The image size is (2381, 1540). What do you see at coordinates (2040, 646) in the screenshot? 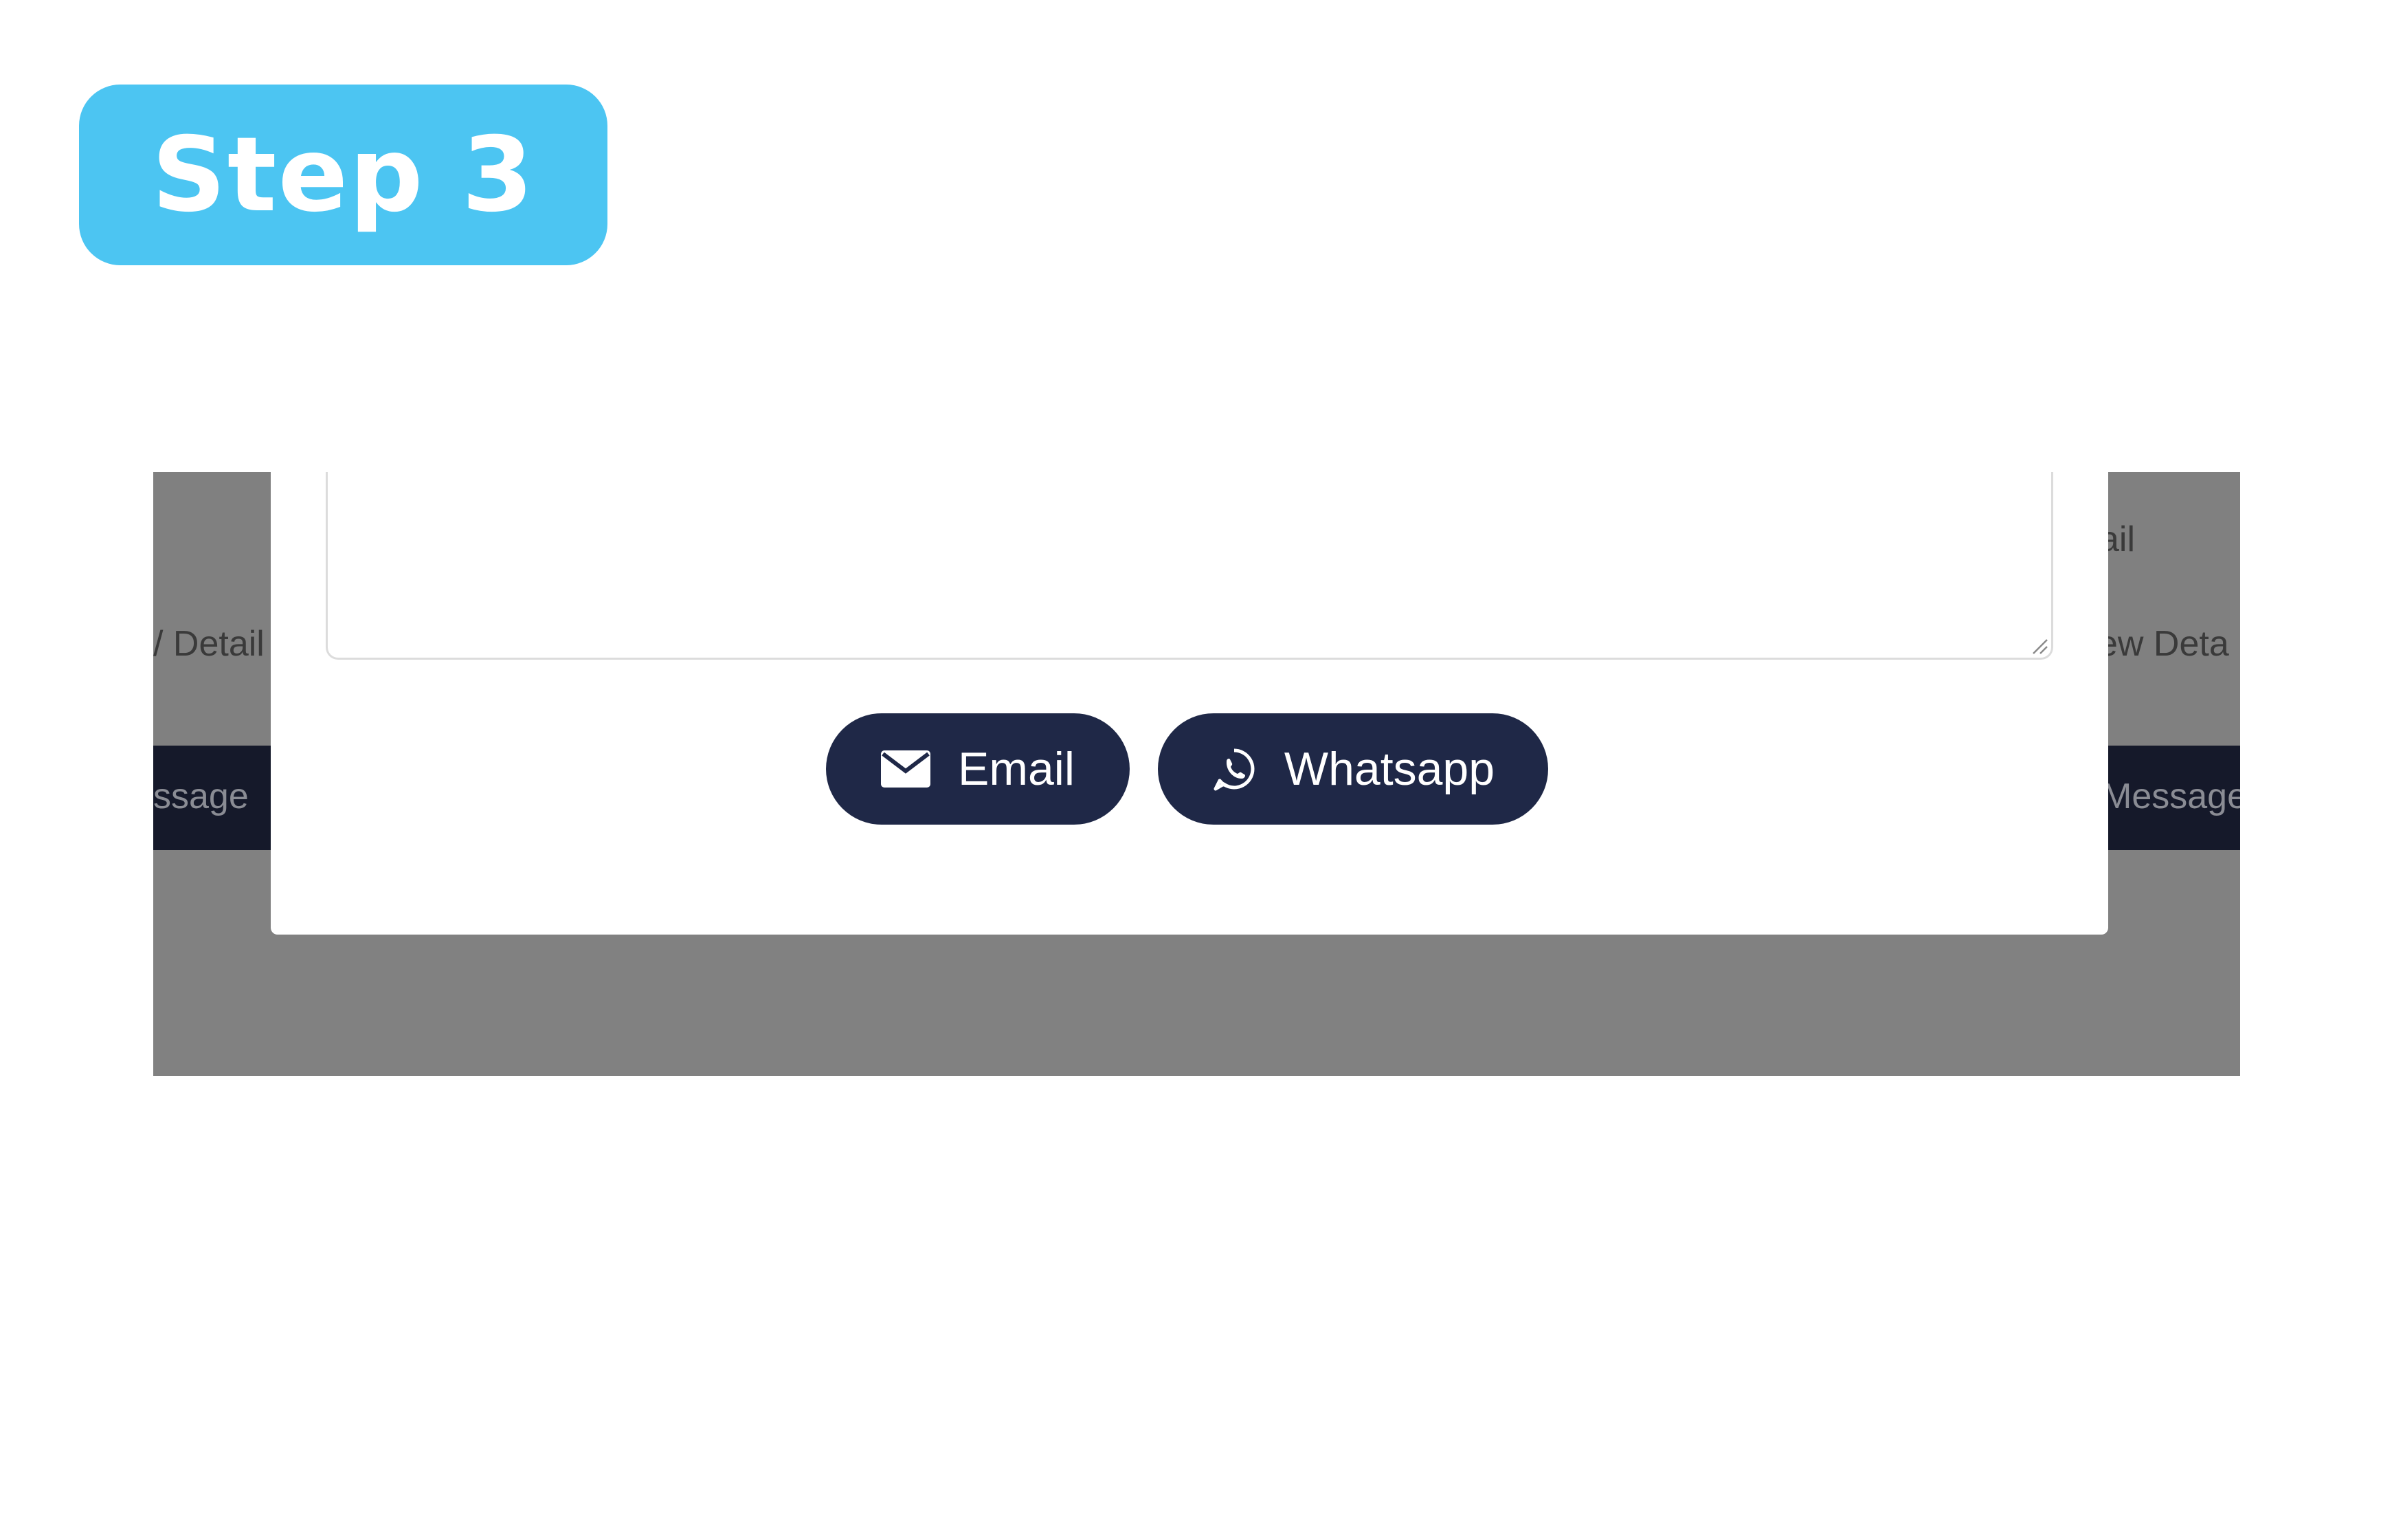
I see `resize-handle-icon` at bounding box center [2040, 646].